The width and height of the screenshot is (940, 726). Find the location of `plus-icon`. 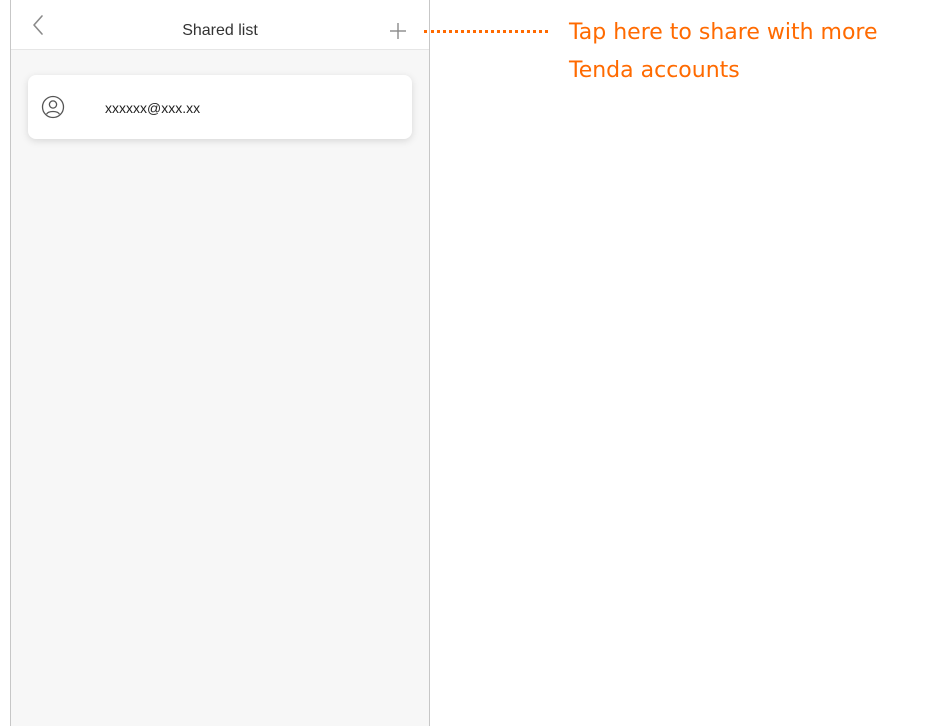

plus-icon is located at coordinates (398, 31).